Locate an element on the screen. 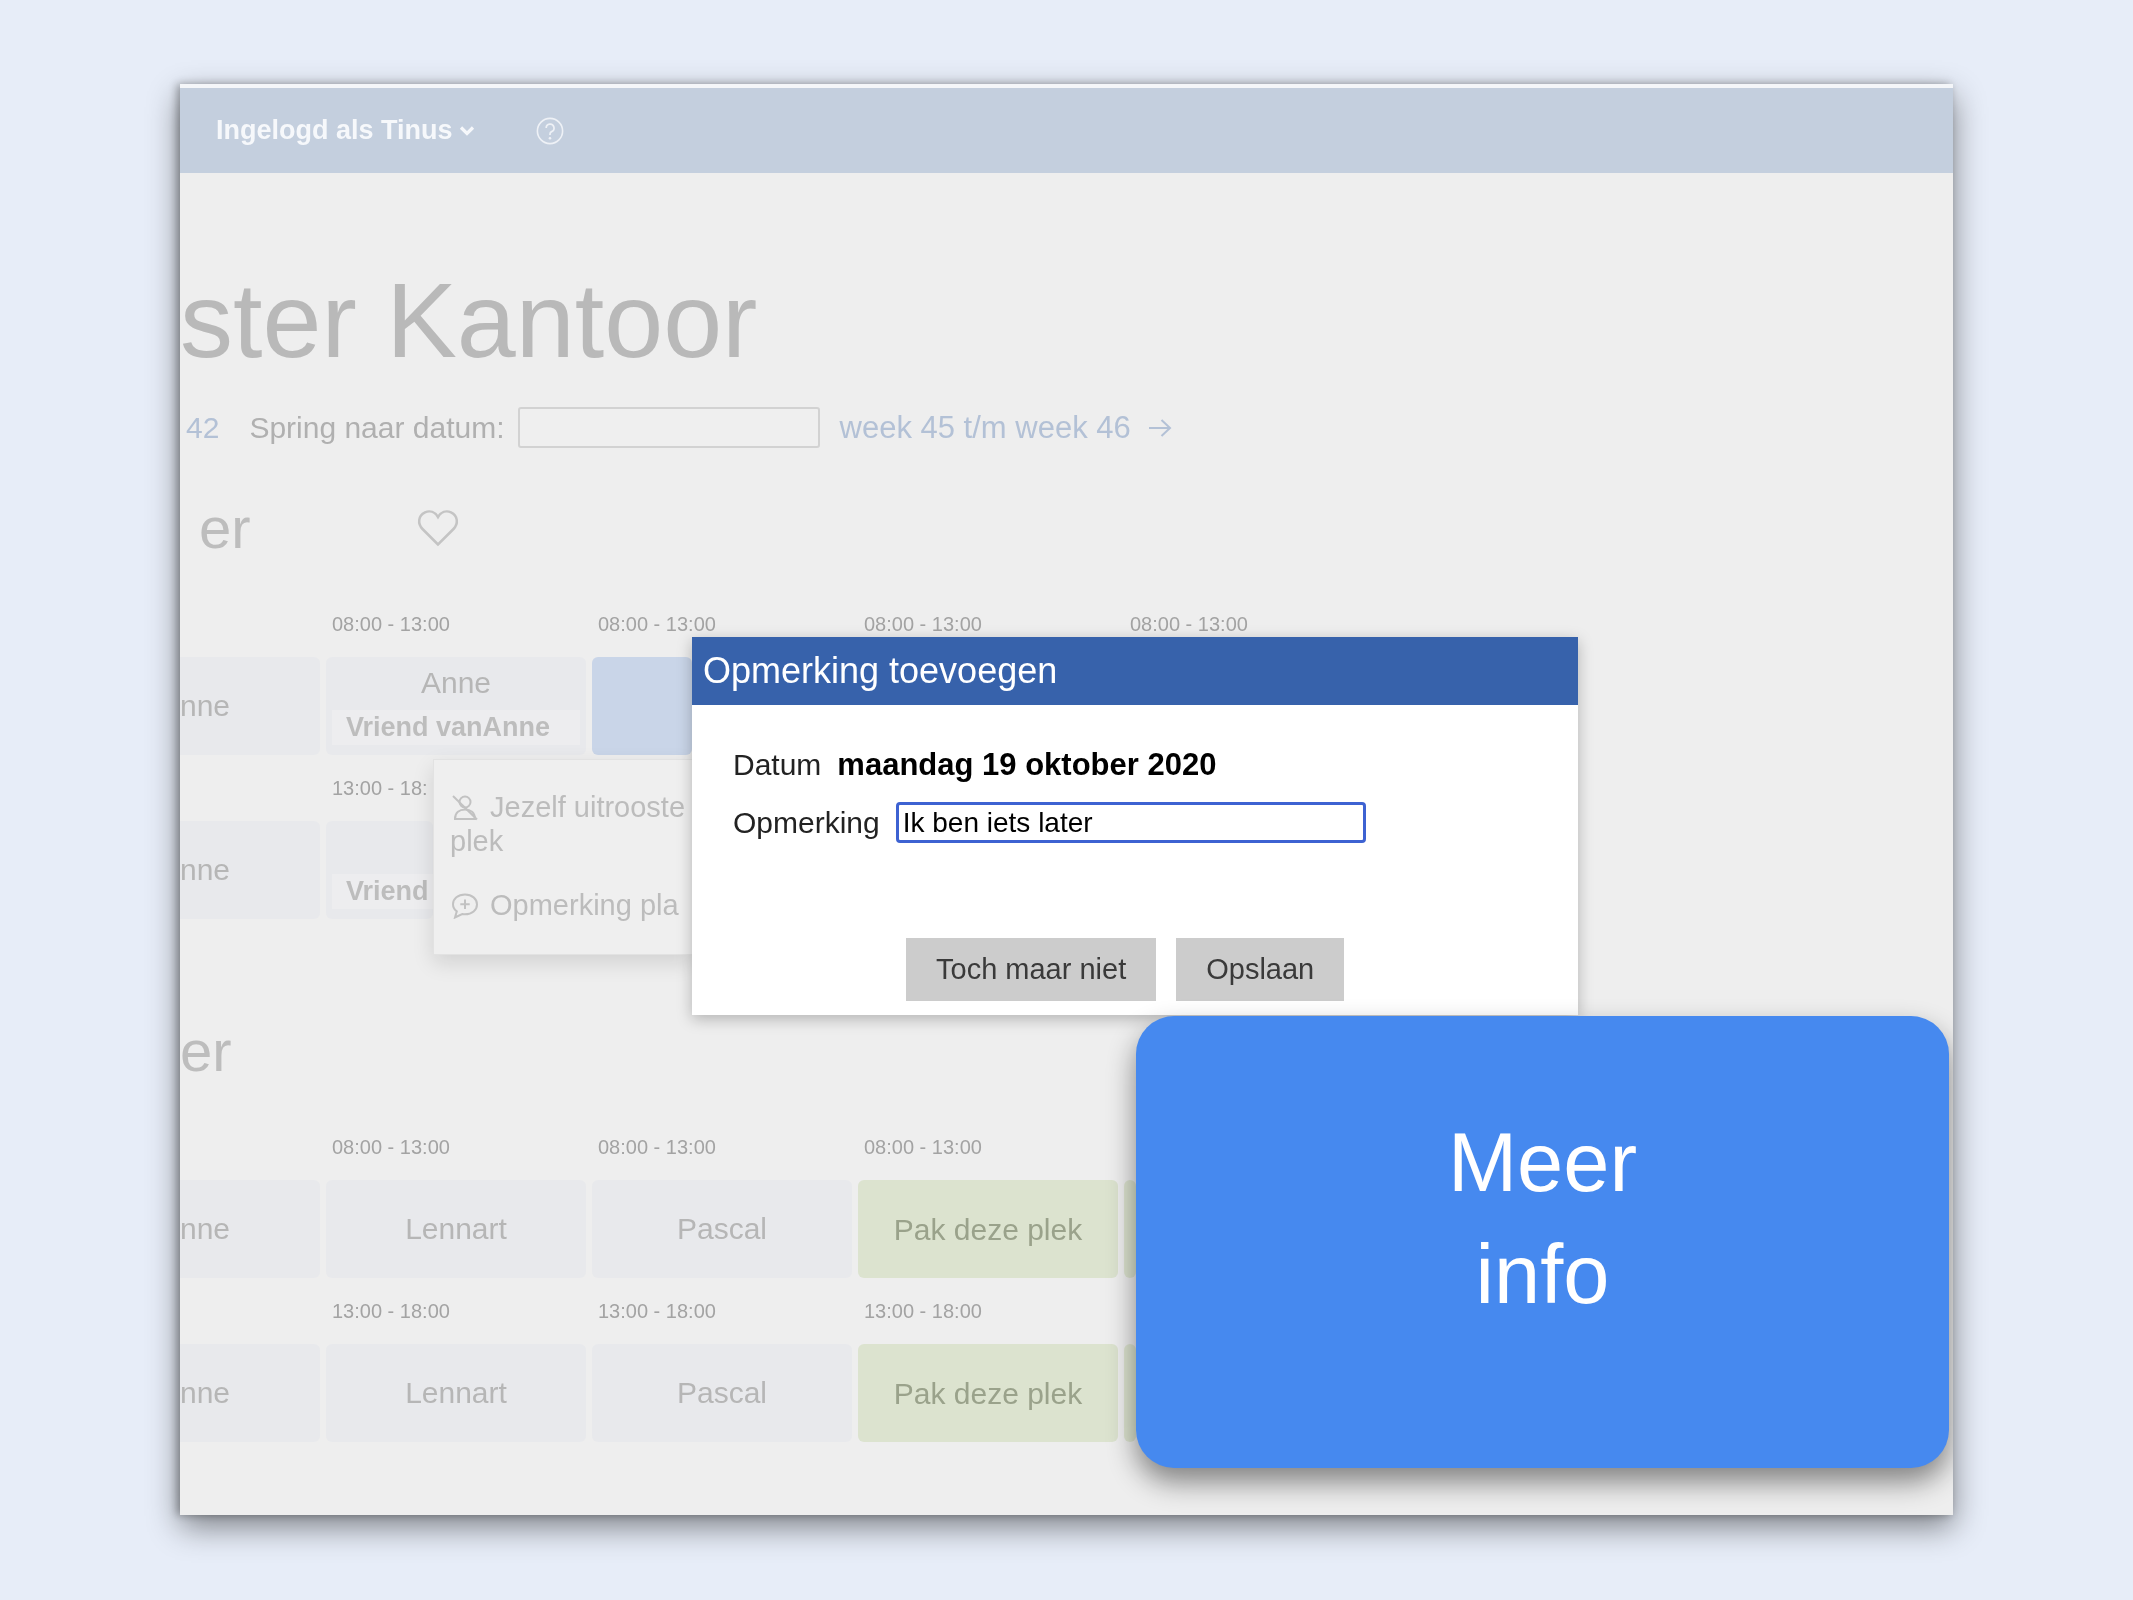 The width and height of the screenshot is (2133, 1600). more-info-button: Meer info is located at coordinates (1542, 1242).